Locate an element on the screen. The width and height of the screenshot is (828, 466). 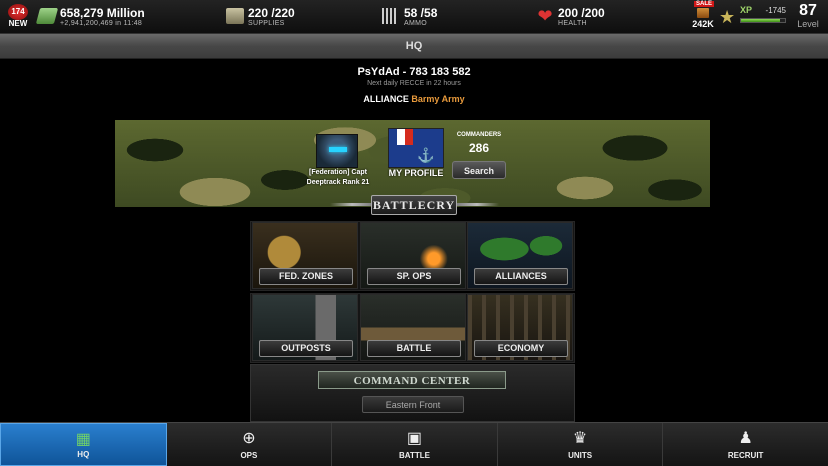
recce-timer: Next daily RECCE in 22 hours is located at coordinates (414, 83).